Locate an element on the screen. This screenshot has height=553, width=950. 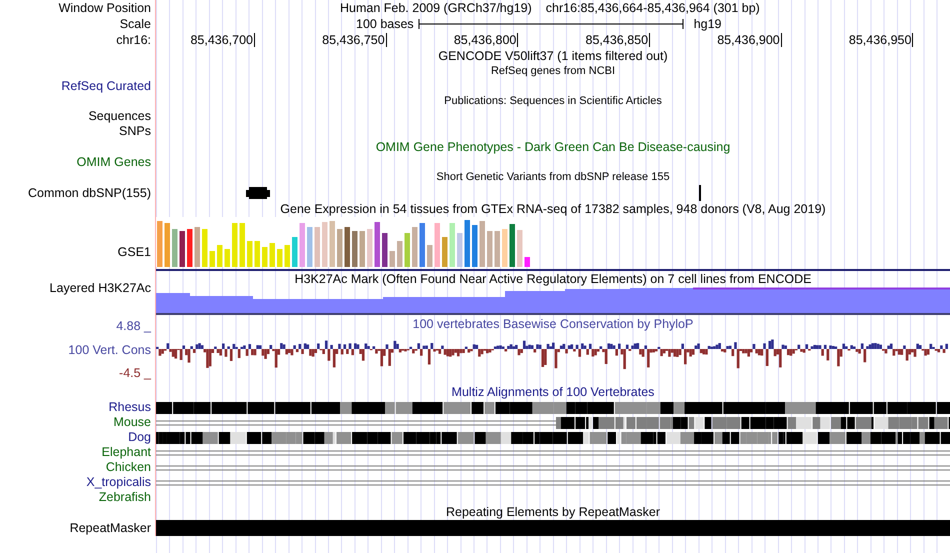
track-title: Repeating Elements by RepeatMasker is located at coordinates (553, 513).